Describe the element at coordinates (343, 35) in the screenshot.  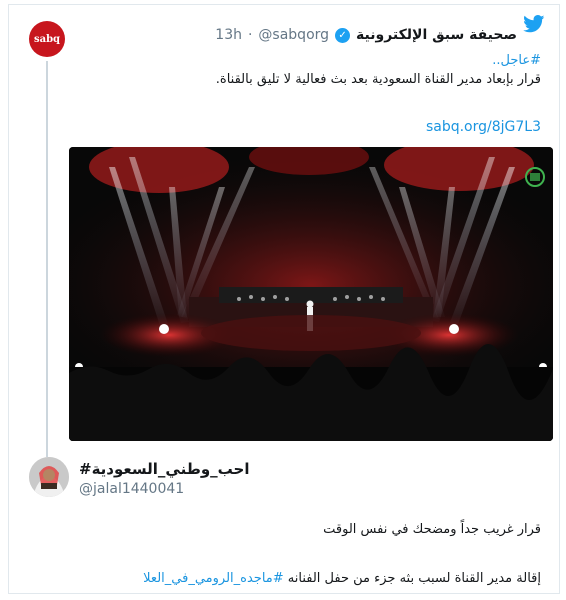
I see `verified-badge-icon: ✓` at that location.